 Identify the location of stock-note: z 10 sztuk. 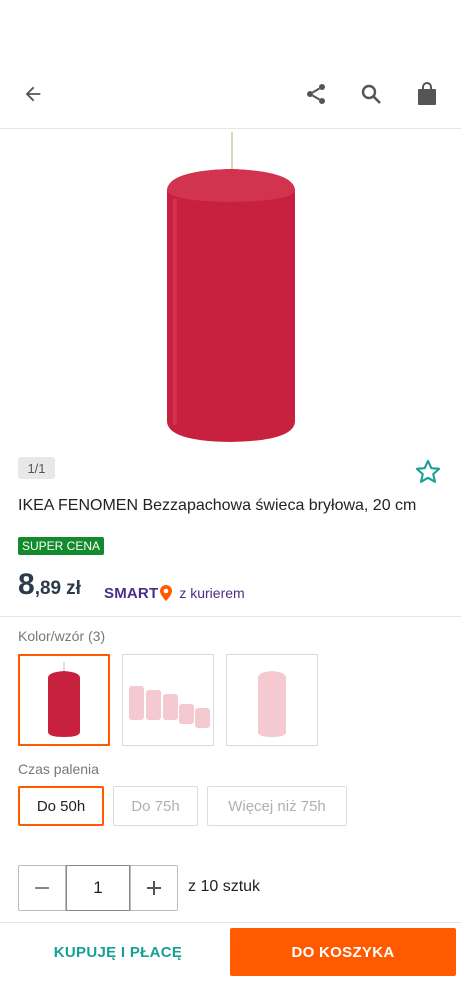
(224, 886).